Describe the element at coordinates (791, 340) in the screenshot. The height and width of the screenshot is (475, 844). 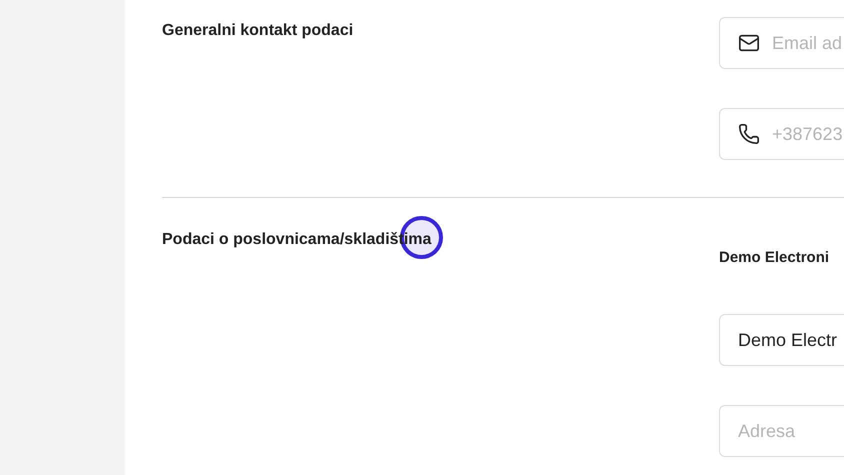
I see `input-text: Demo Electr` at that location.